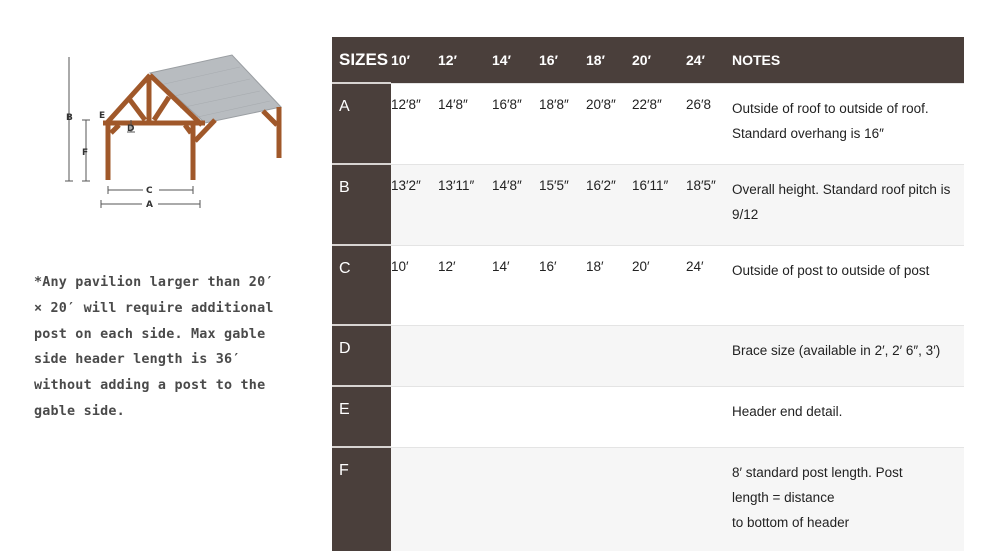 Image resolution: width=1000 pixels, height=551 pixels. I want to click on pavilion-illustration: B E D F C A, so click(173, 132).